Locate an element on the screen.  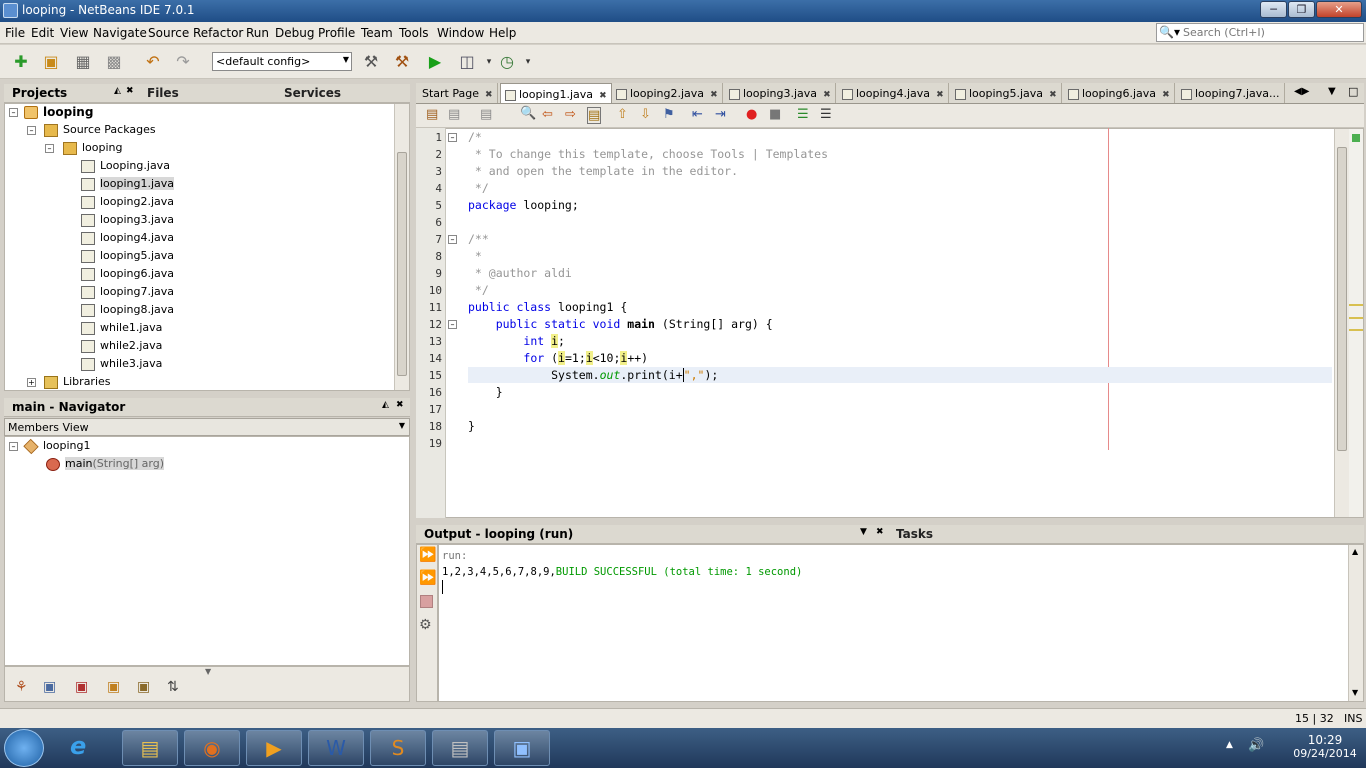
menu-refactor: Refactor is located at coordinates (218, 33).